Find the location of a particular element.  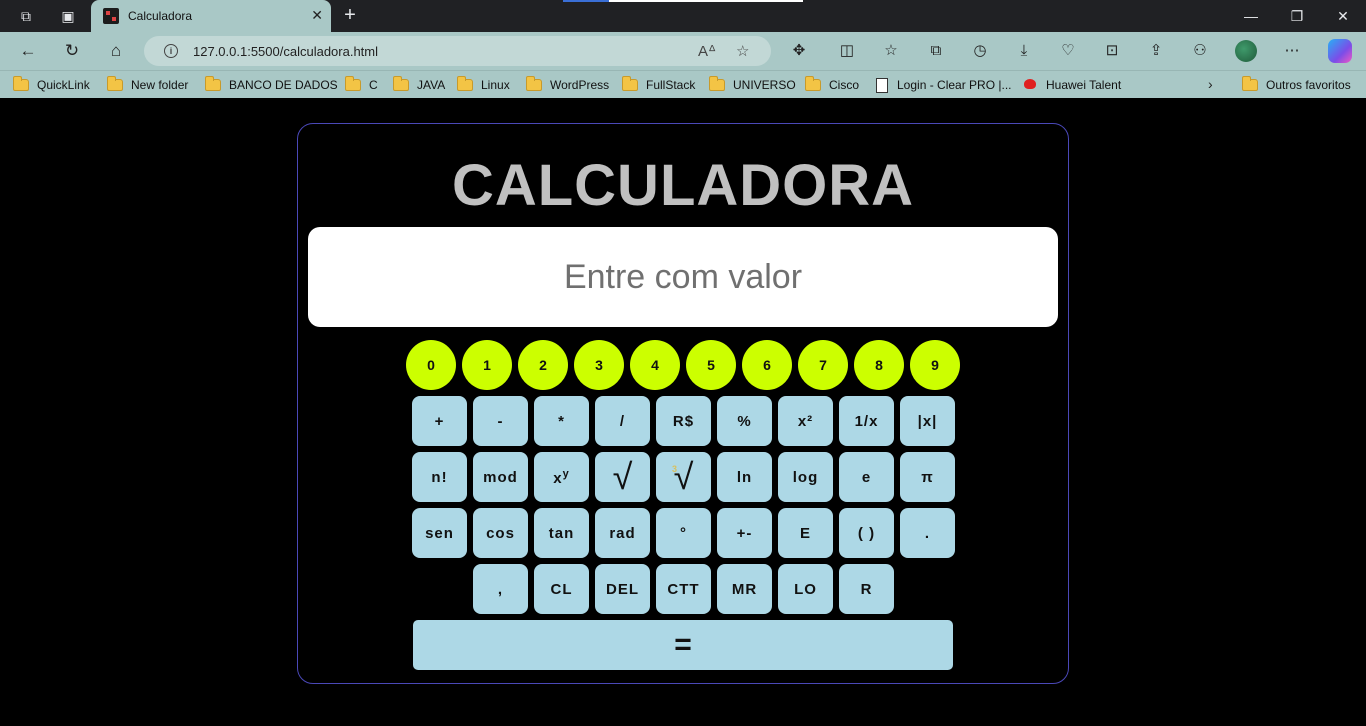

digit-9-button: 9 is located at coordinates (935, 365).